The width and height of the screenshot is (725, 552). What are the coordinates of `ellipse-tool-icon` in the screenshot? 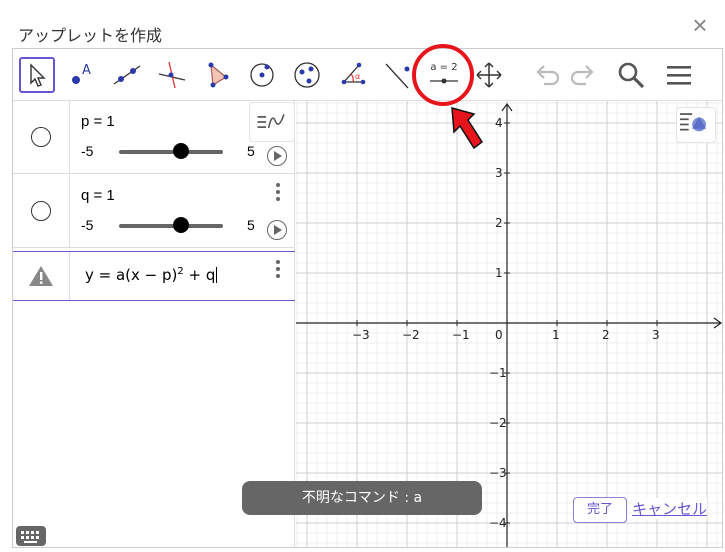 It's located at (307, 75).